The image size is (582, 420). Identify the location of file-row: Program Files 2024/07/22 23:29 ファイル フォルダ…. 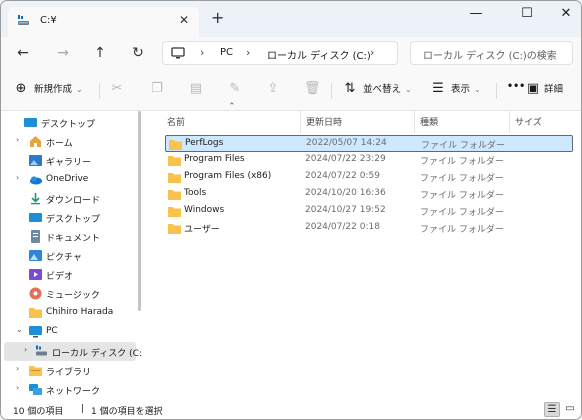
(369, 160).